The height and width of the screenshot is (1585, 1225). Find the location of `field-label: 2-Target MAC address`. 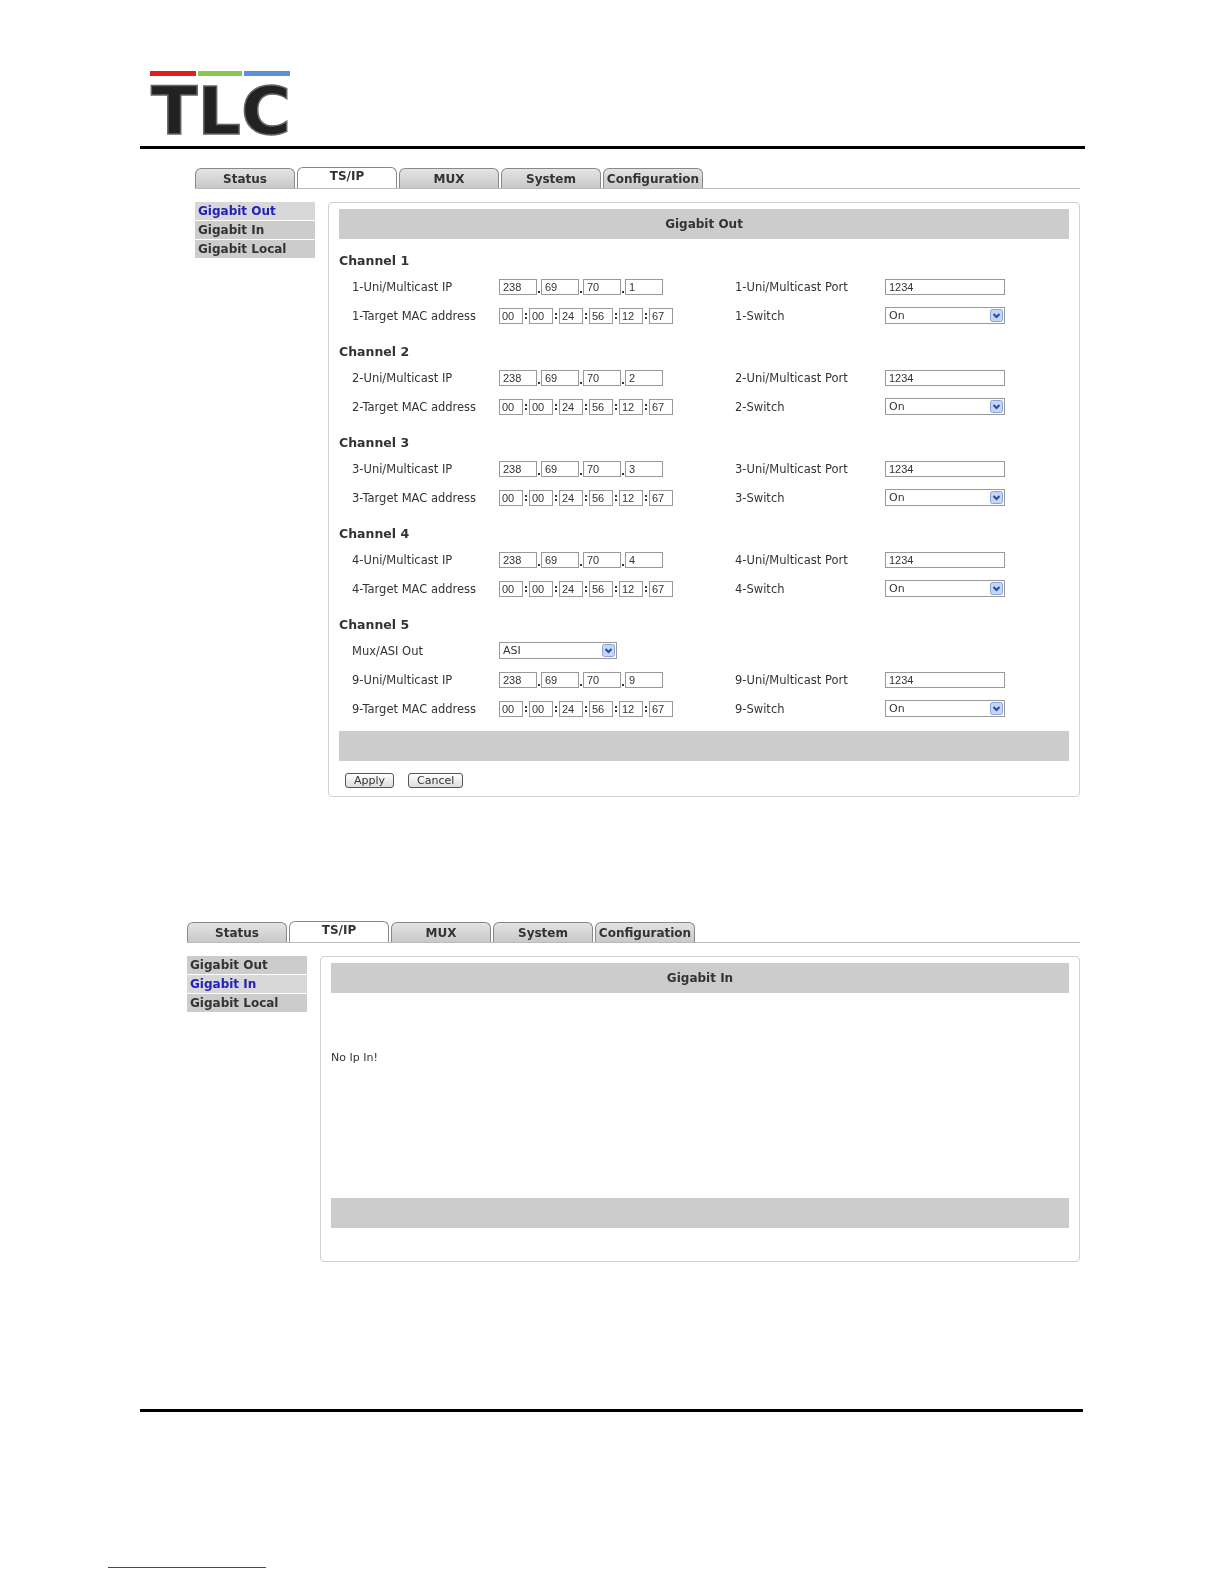

field-label: 2-Target MAC address is located at coordinates (414, 406).